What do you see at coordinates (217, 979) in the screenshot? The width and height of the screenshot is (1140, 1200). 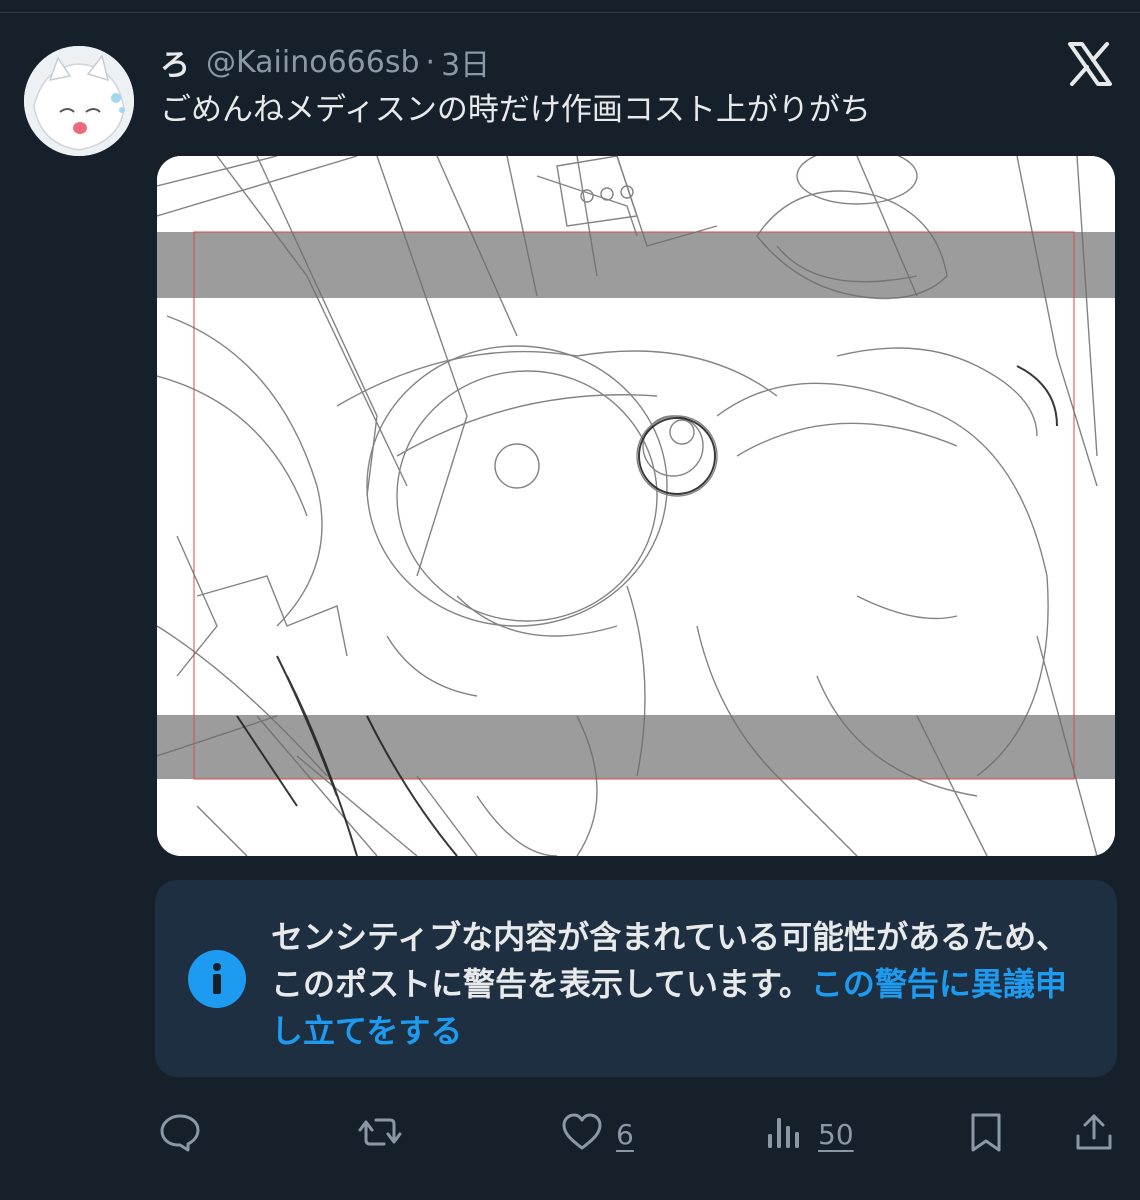 I see `info-icon` at bounding box center [217, 979].